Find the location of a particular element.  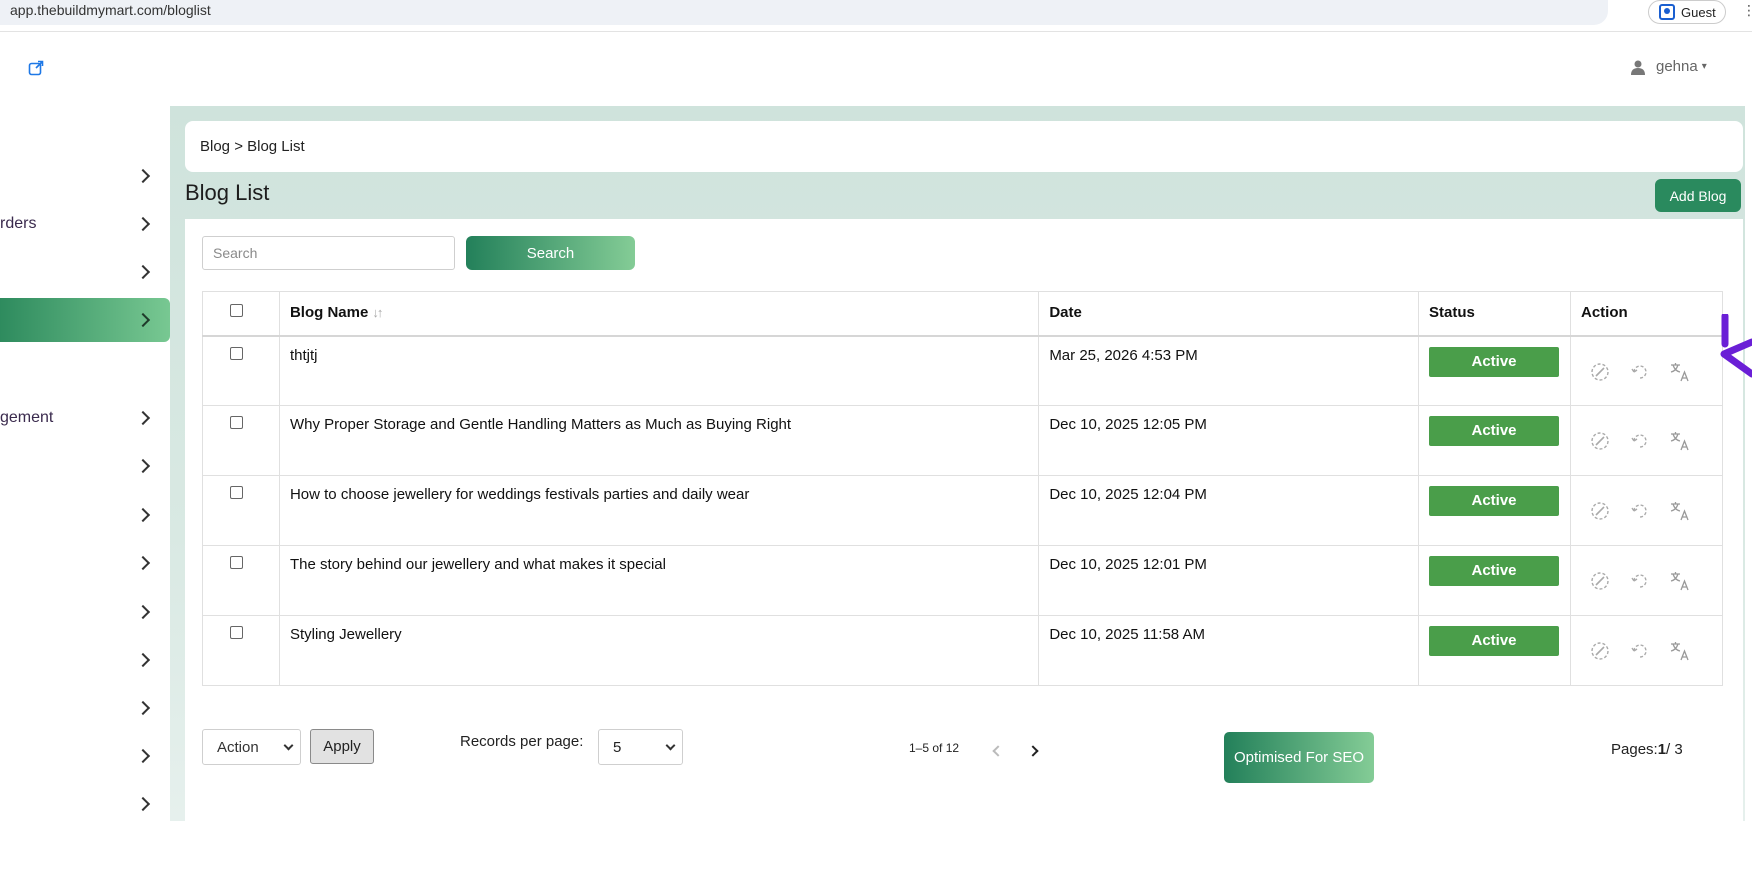

search-input is located at coordinates (328, 253).